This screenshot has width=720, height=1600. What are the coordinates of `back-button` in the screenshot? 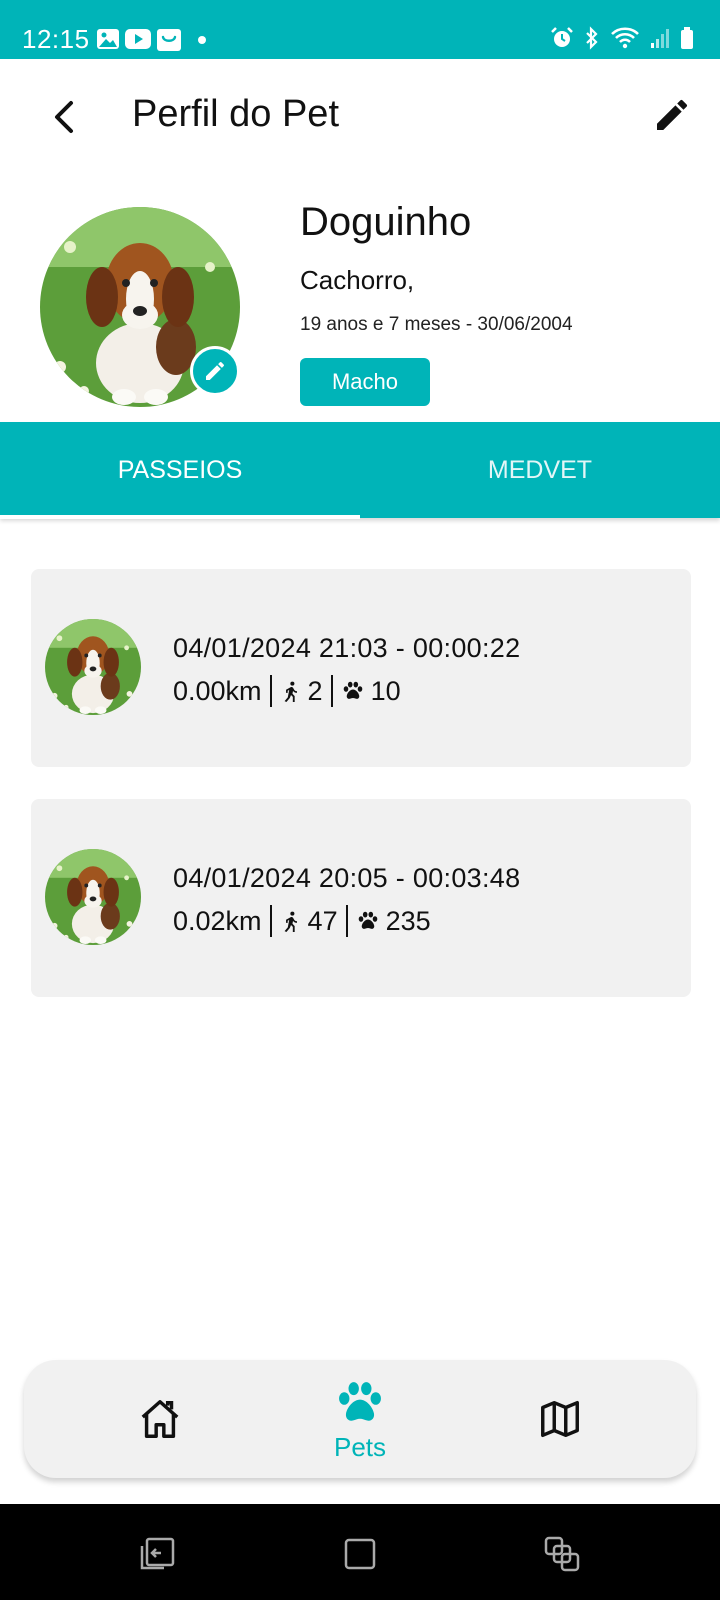 It's located at (64, 117).